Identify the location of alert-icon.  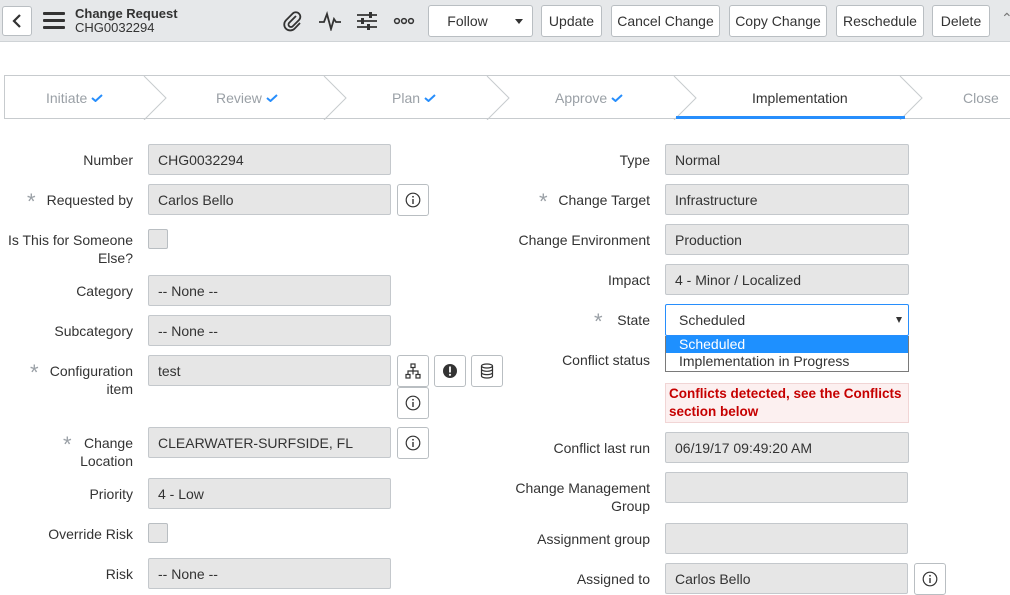
(450, 371).